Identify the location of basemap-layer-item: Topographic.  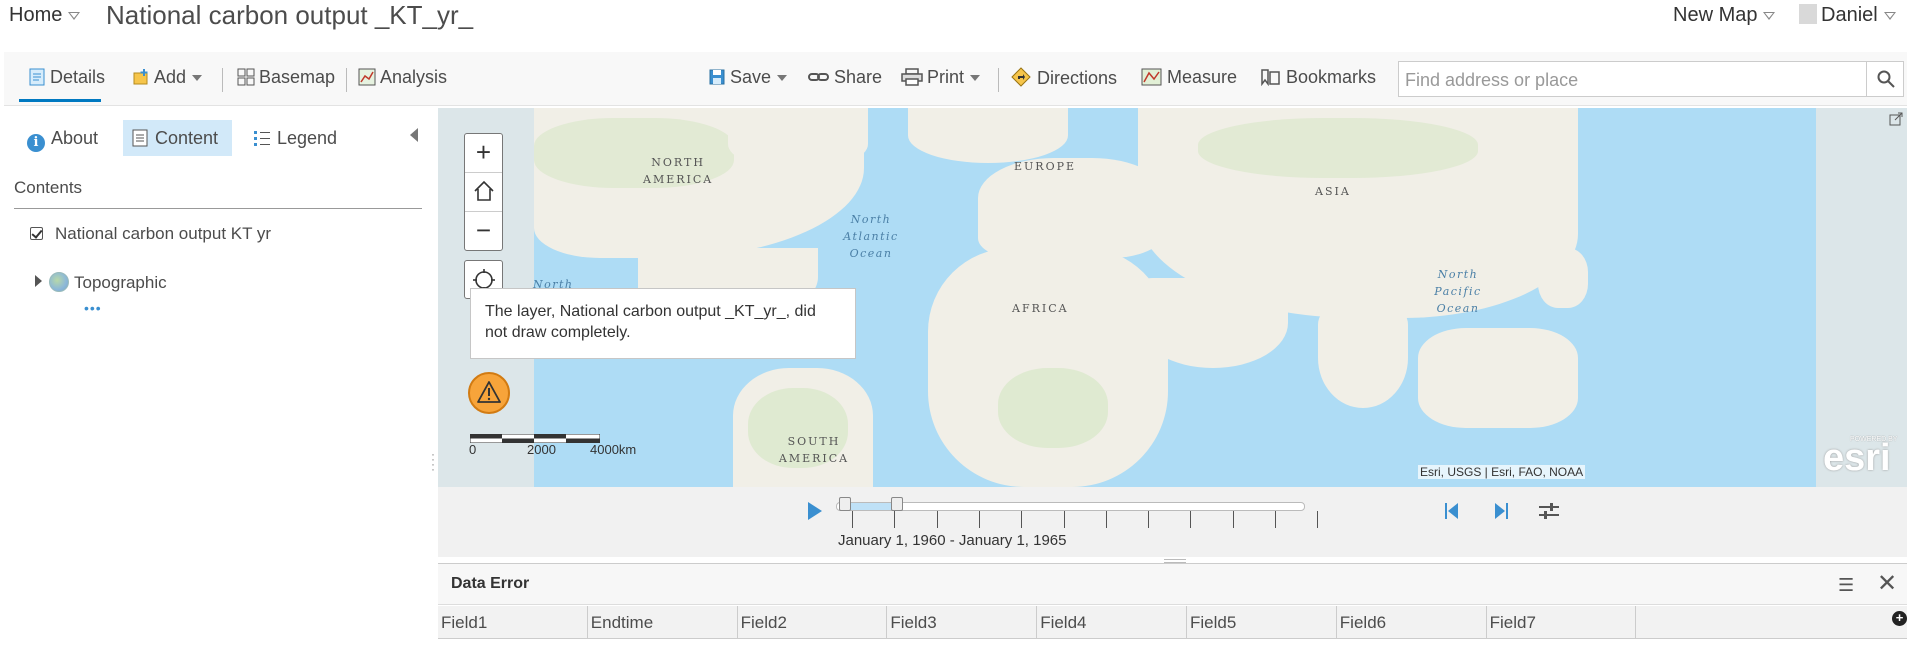
(101, 282).